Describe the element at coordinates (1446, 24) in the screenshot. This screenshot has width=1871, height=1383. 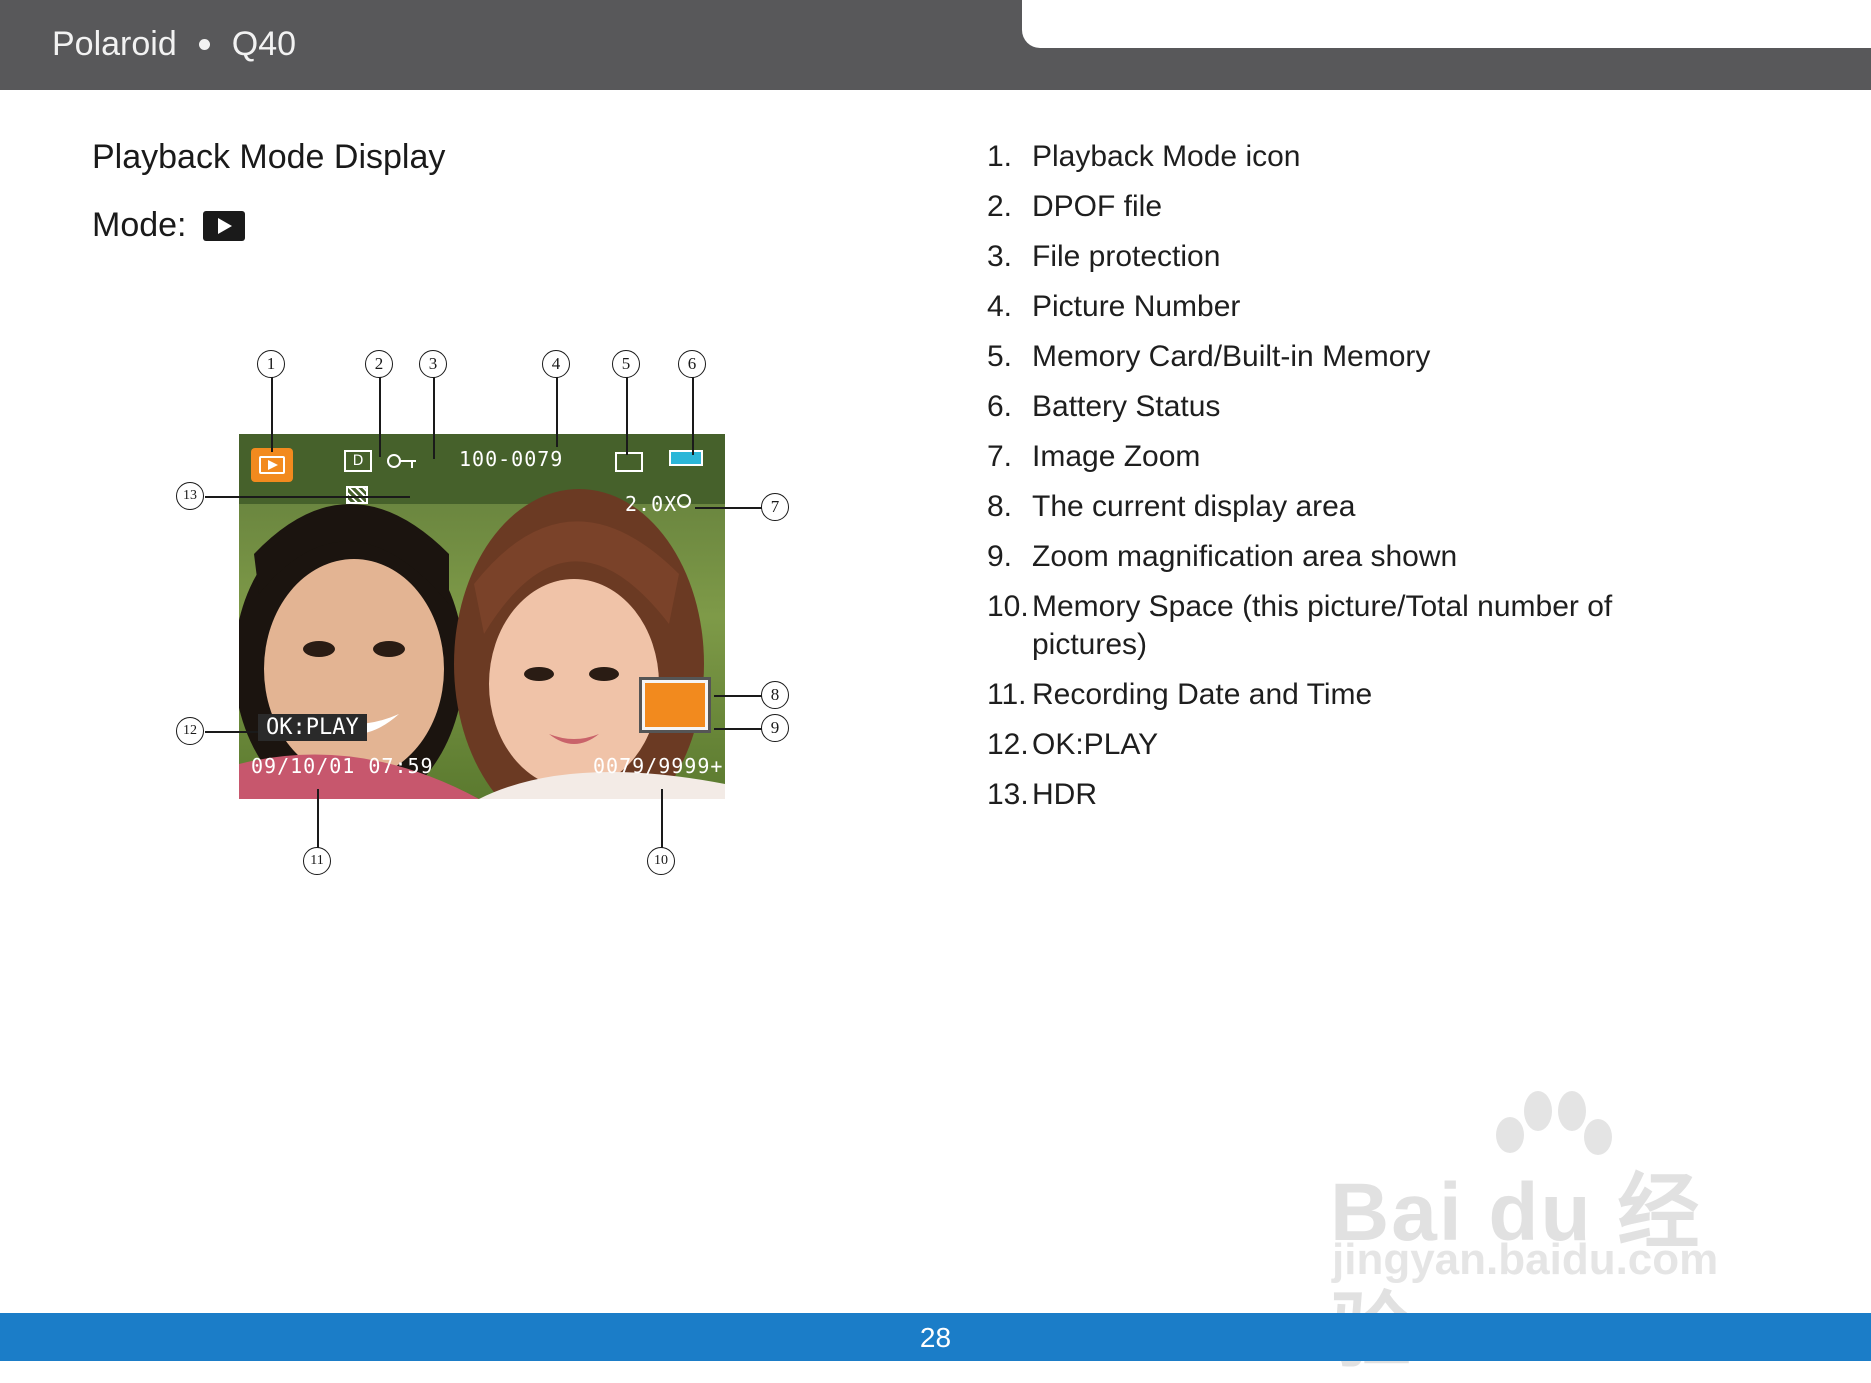
I see `header-notch` at that location.